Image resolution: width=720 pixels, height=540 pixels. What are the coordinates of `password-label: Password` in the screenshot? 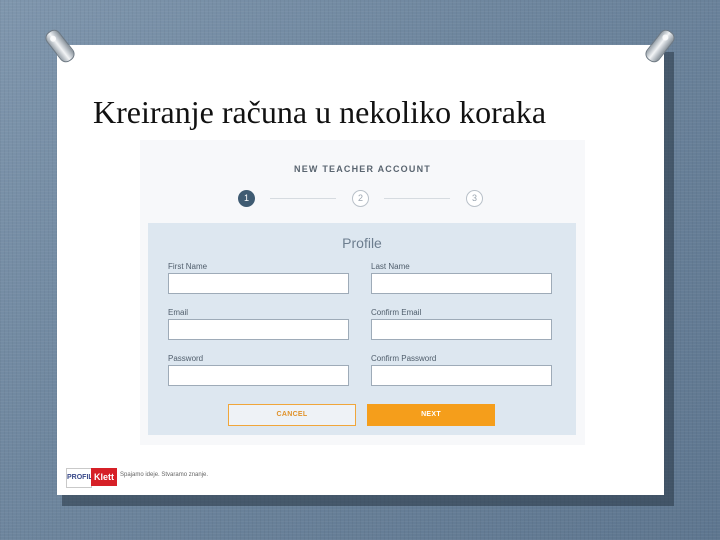 It's located at (186, 358).